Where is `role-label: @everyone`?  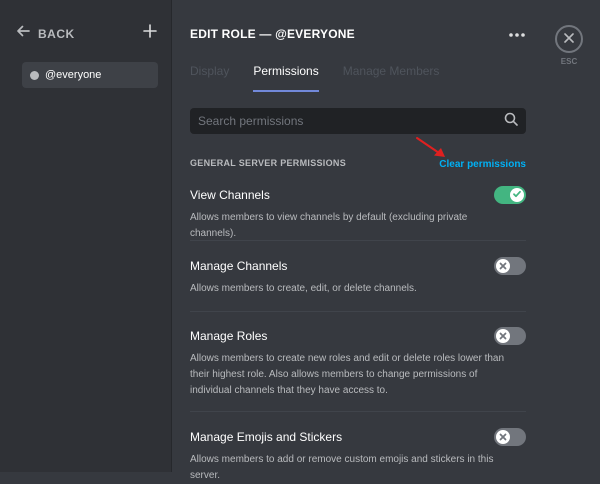
role-label: @everyone is located at coordinates (73, 75).